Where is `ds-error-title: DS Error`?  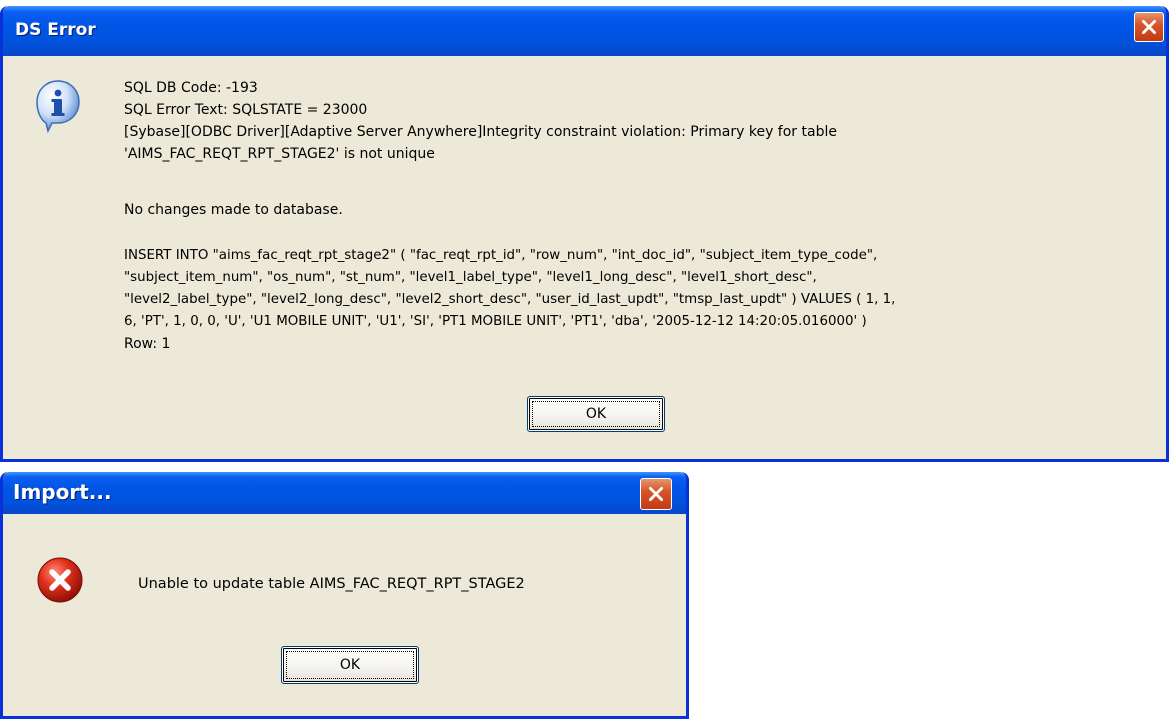 ds-error-title: DS Error is located at coordinates (55, 30).